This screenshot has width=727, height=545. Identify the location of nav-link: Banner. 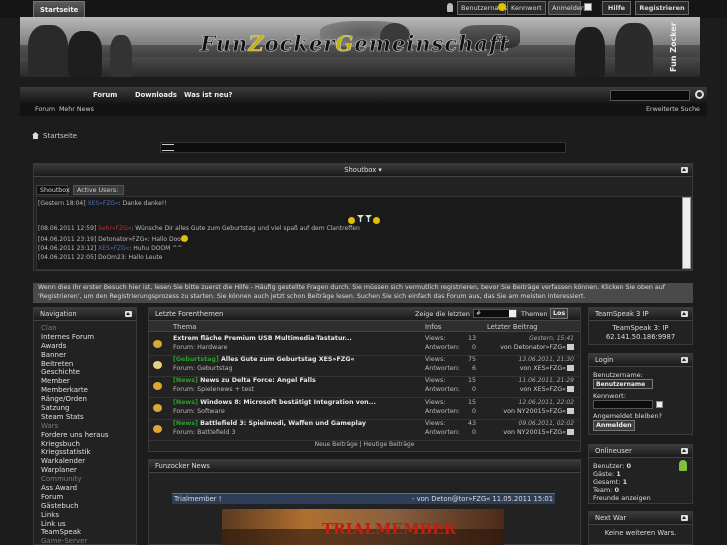
(88, 355).